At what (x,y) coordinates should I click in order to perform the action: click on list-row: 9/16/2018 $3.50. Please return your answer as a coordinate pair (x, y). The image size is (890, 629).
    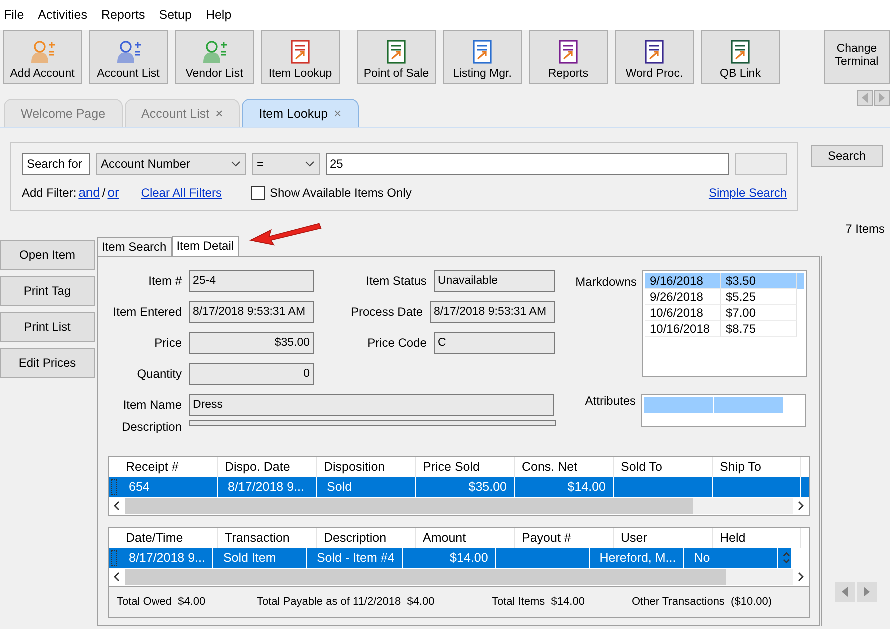
    Looking at the image, I should click on (724, 281).